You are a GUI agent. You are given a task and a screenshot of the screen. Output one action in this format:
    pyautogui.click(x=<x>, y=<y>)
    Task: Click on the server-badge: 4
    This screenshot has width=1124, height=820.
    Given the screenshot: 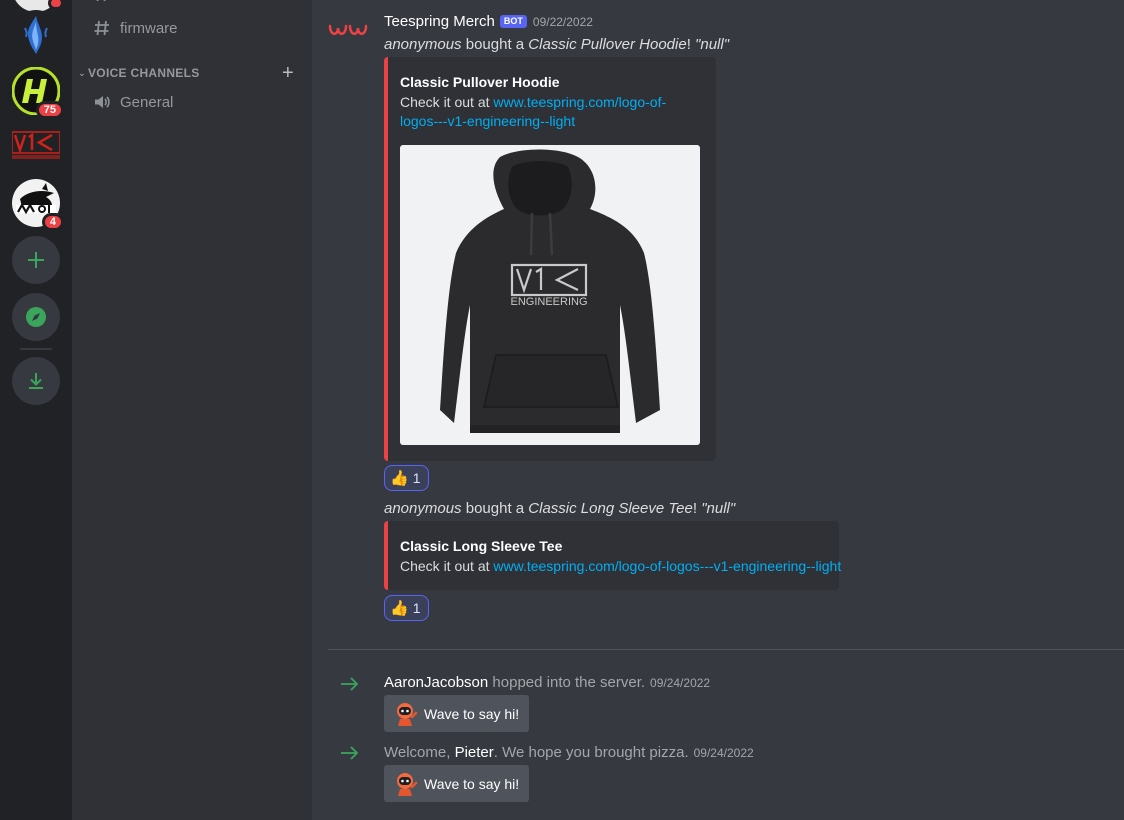 What is the action you would take?
    pyautogui.click(x=52, y=222)
    